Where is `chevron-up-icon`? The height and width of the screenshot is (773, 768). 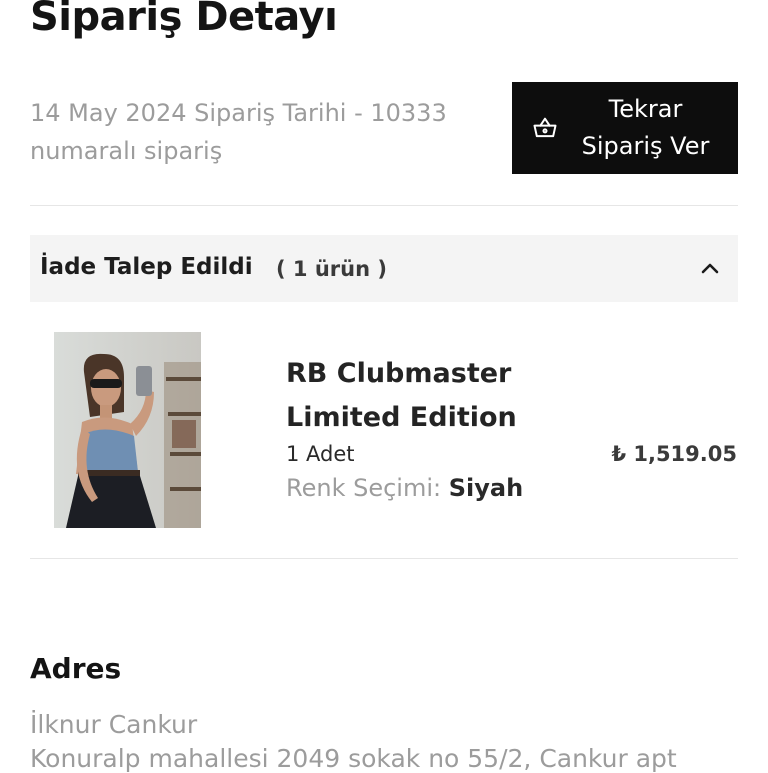
chevron-up-icon is located at coordinates (710, 269).